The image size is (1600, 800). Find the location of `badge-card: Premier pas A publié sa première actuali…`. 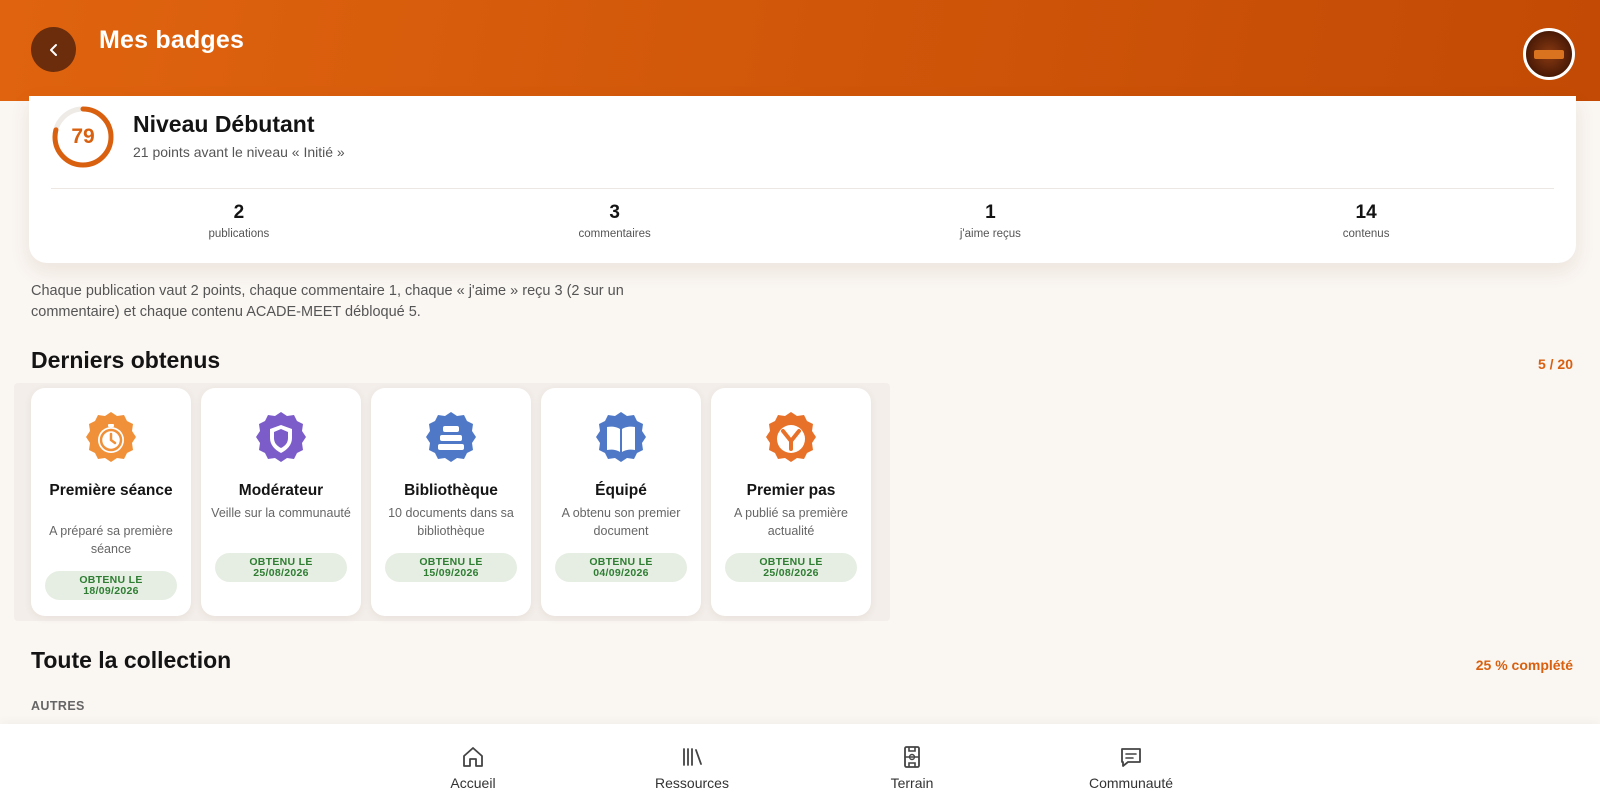

badge-card: Premier pas A publié sa première actuali… is located at coordinates (791, 502).